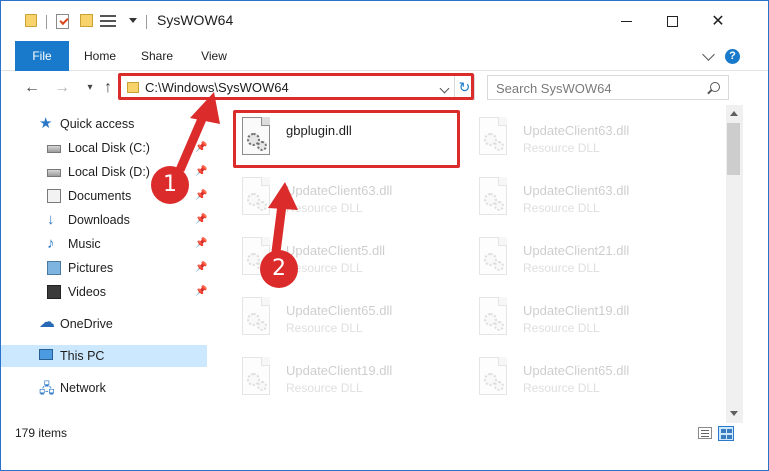 This screenshot has height=471, width=769. Describe the element at coordinates (108, 21) in the screenshot. I see `customize-list-icon` at that location.